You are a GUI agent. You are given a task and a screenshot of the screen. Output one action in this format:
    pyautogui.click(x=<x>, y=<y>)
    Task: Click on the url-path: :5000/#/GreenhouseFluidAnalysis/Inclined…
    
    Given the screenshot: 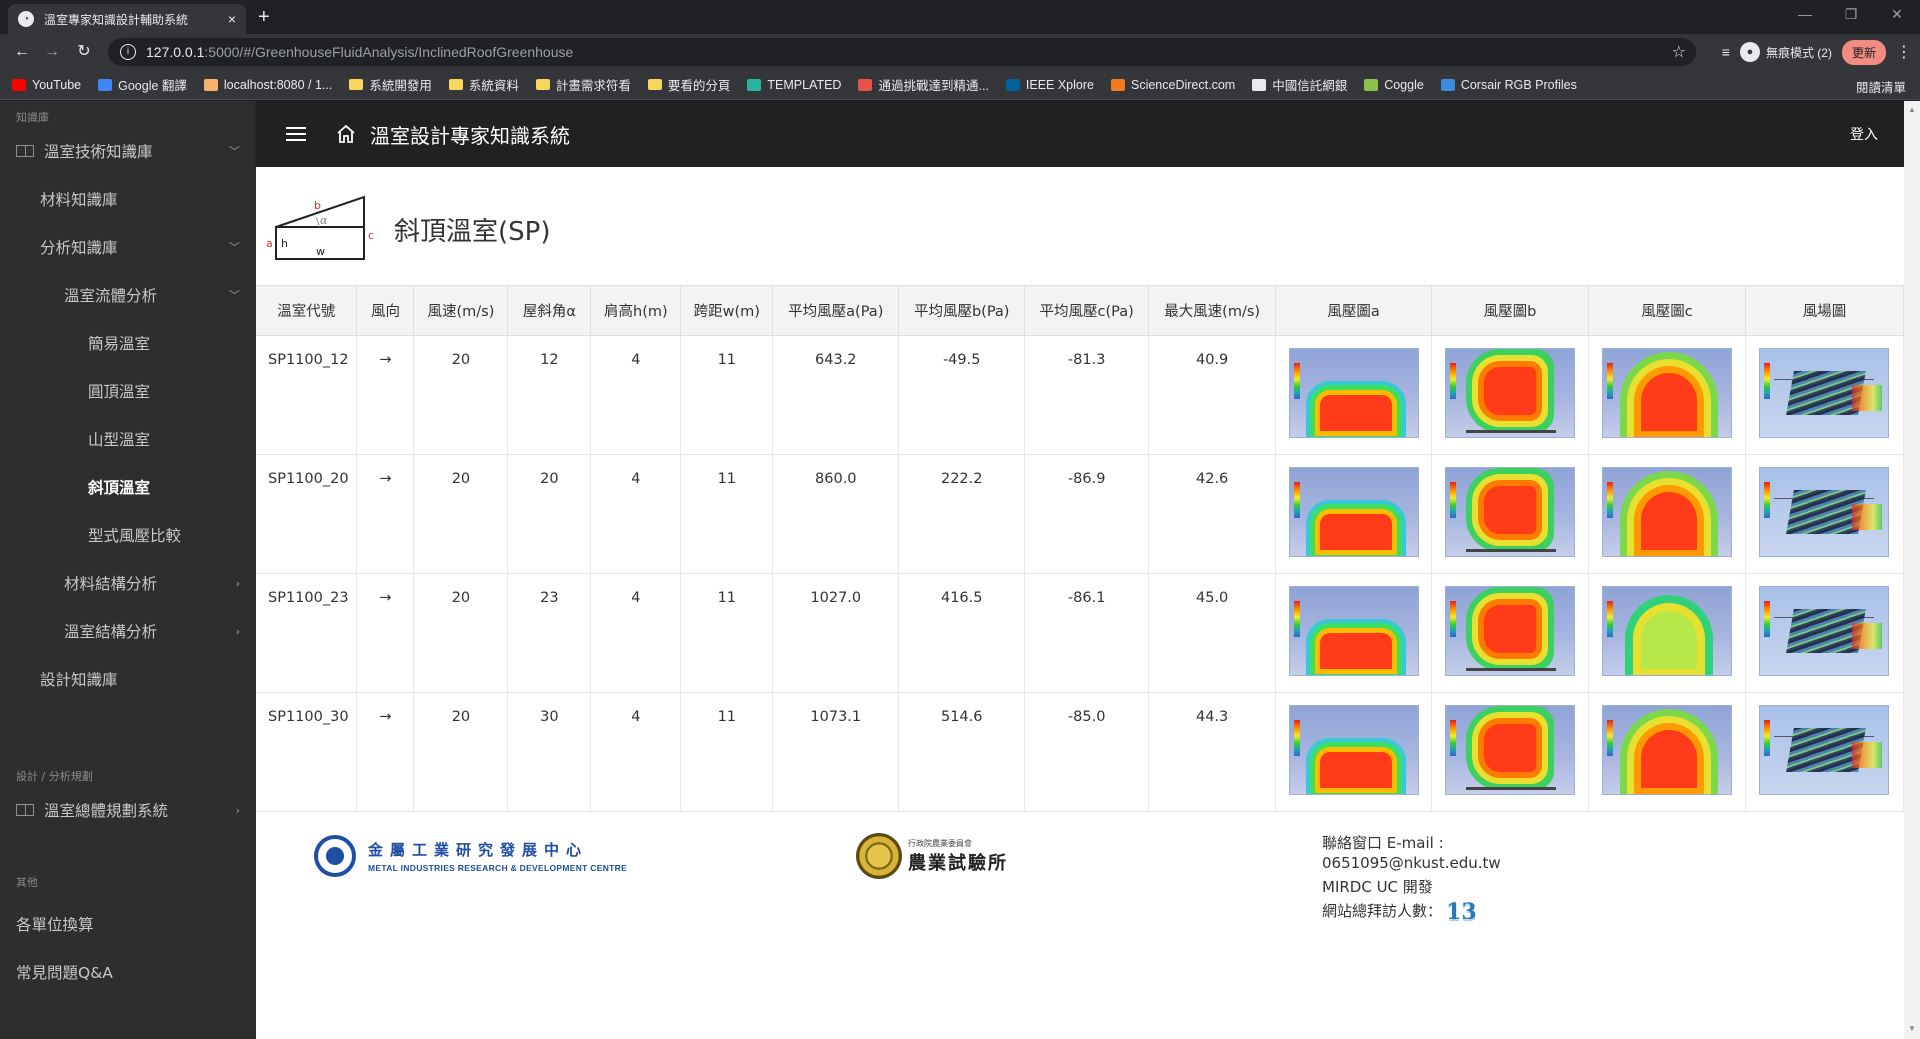 What is the action you would take?
    pyautogui.click(x=389, y=52)
    